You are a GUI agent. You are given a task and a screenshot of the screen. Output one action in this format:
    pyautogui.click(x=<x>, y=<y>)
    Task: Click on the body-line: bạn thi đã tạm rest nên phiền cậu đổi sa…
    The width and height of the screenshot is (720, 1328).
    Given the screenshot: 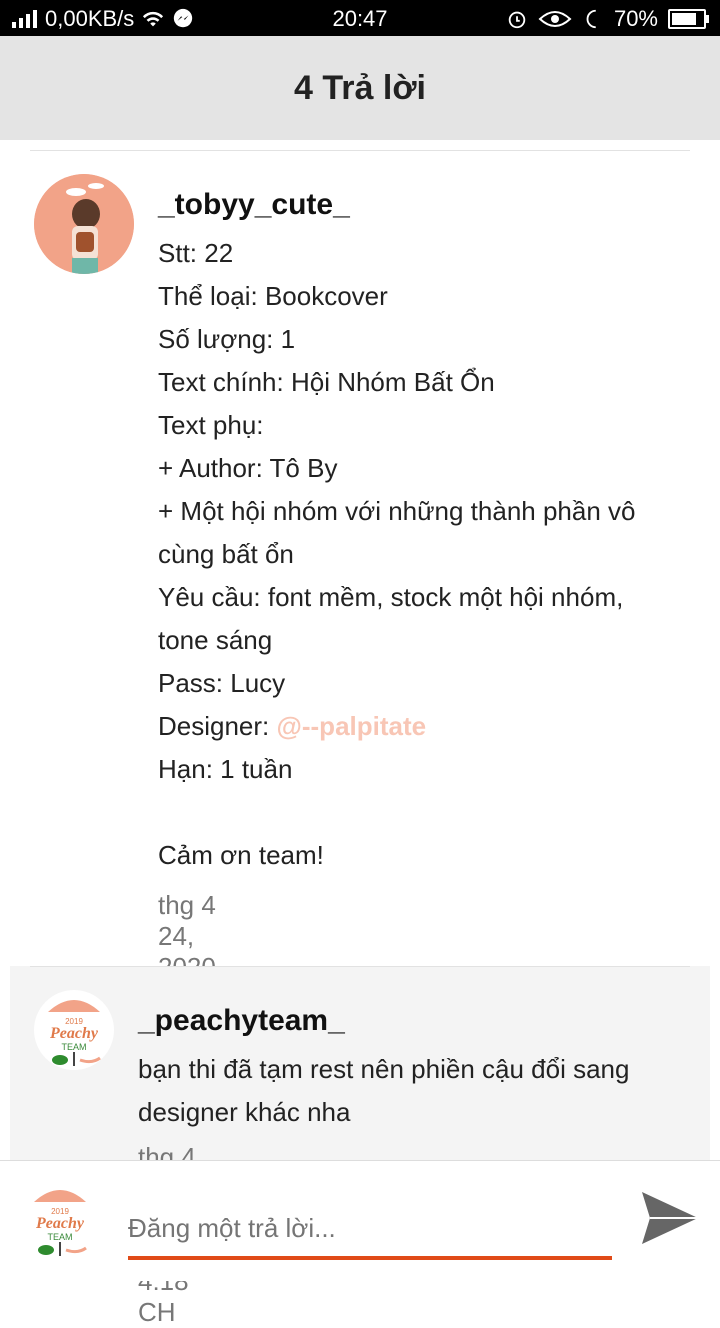 What is the action you would take?
    pyautogui.click(x=384, y=1069)
    